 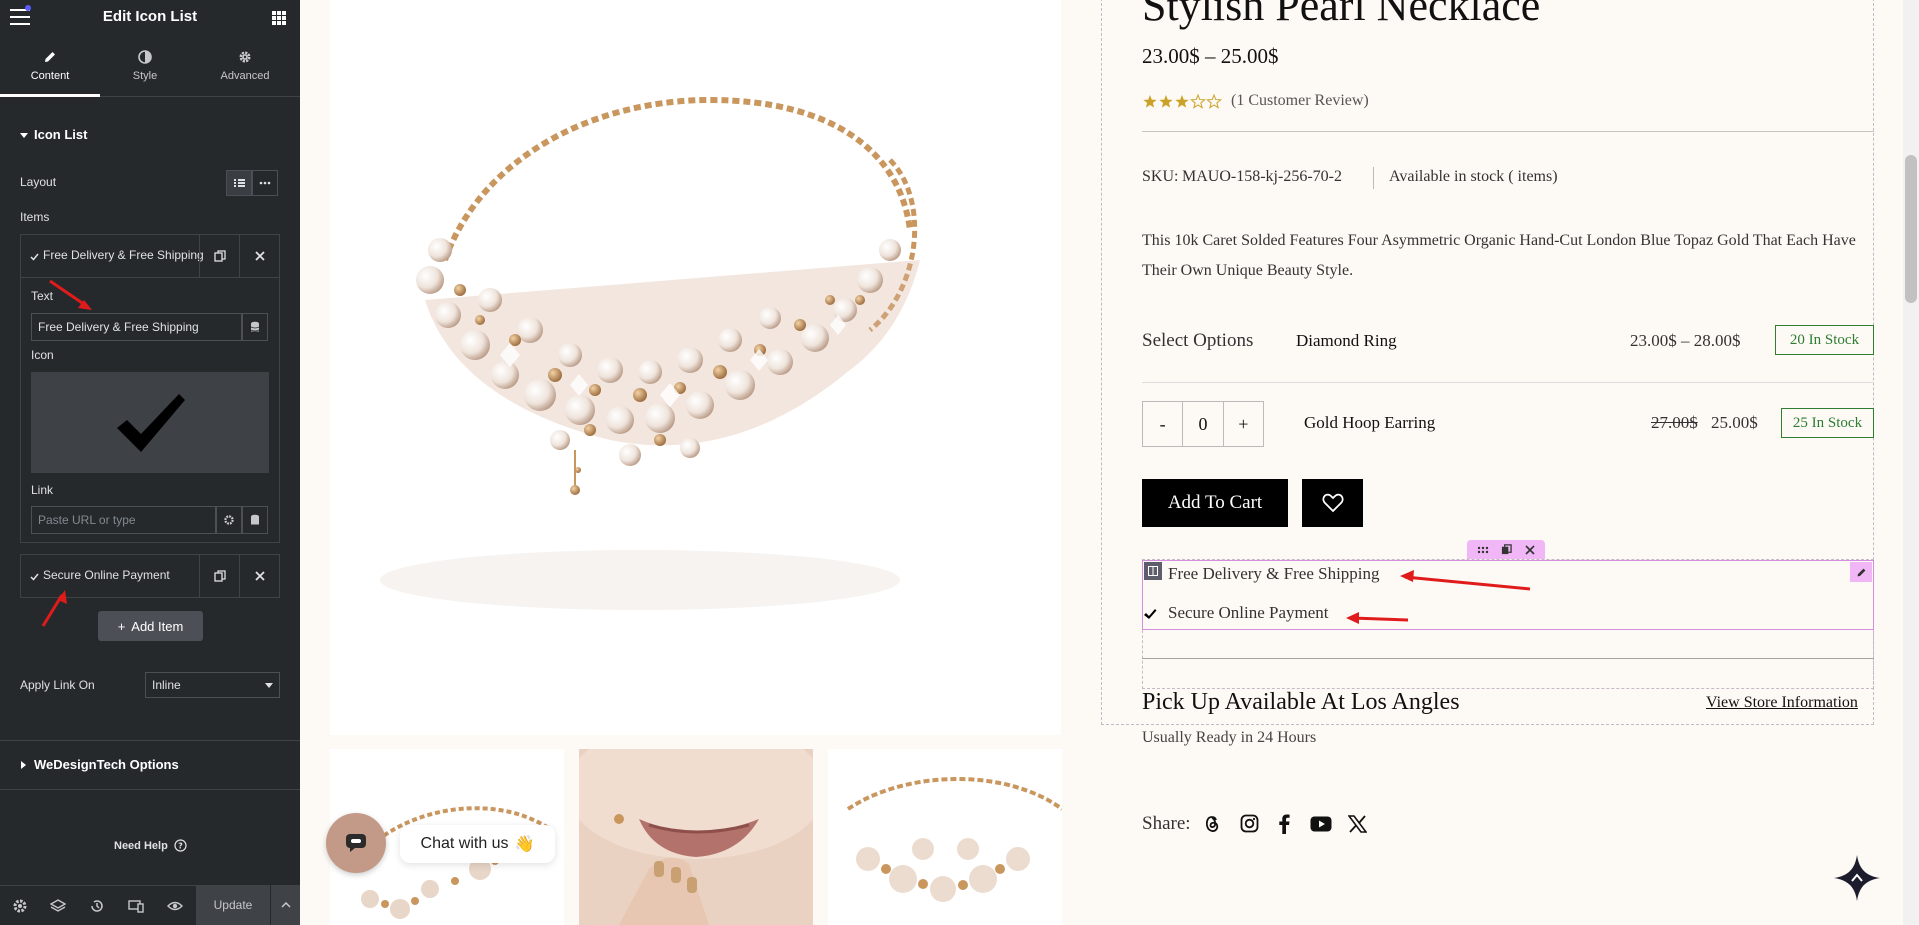 What do you see at coordinates (1911, 462) in the screenshot?
I see `page-scrollbar` at bounding box center [1911, 462].